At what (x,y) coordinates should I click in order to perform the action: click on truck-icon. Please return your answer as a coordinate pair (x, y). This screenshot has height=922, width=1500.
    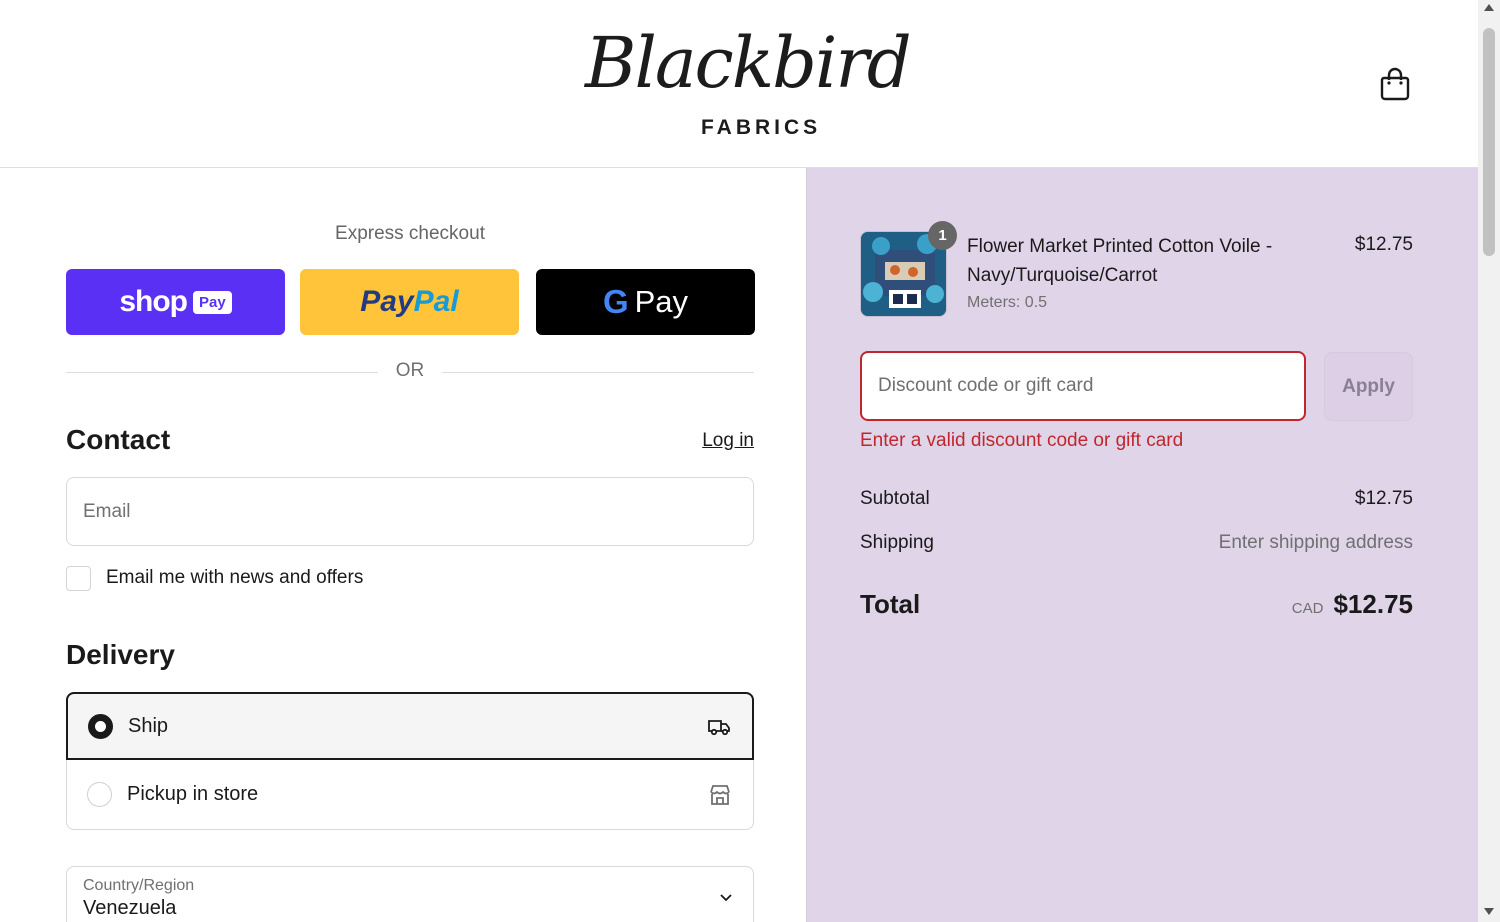
    Looking at the image, I should click on (719, 728).